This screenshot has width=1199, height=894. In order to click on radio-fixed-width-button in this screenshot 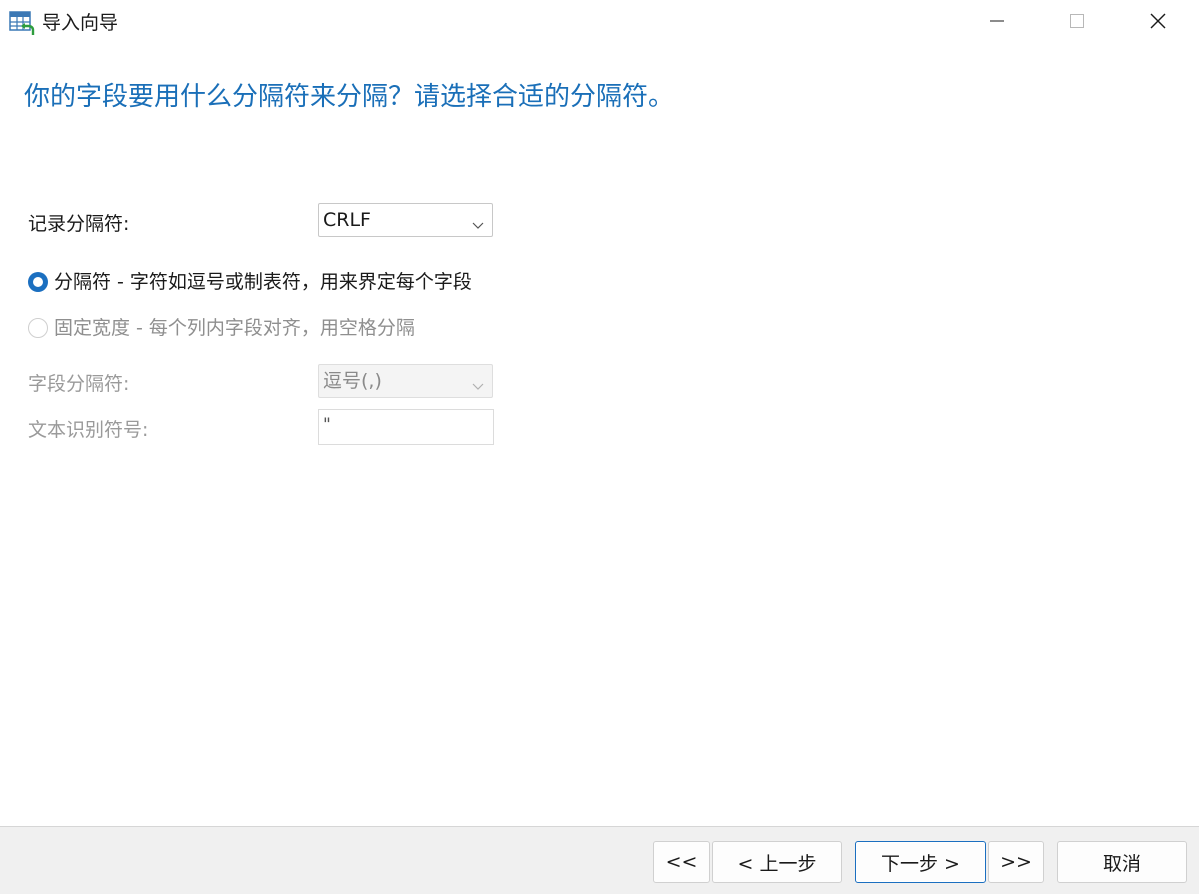, I will do `click(38, 328)`.